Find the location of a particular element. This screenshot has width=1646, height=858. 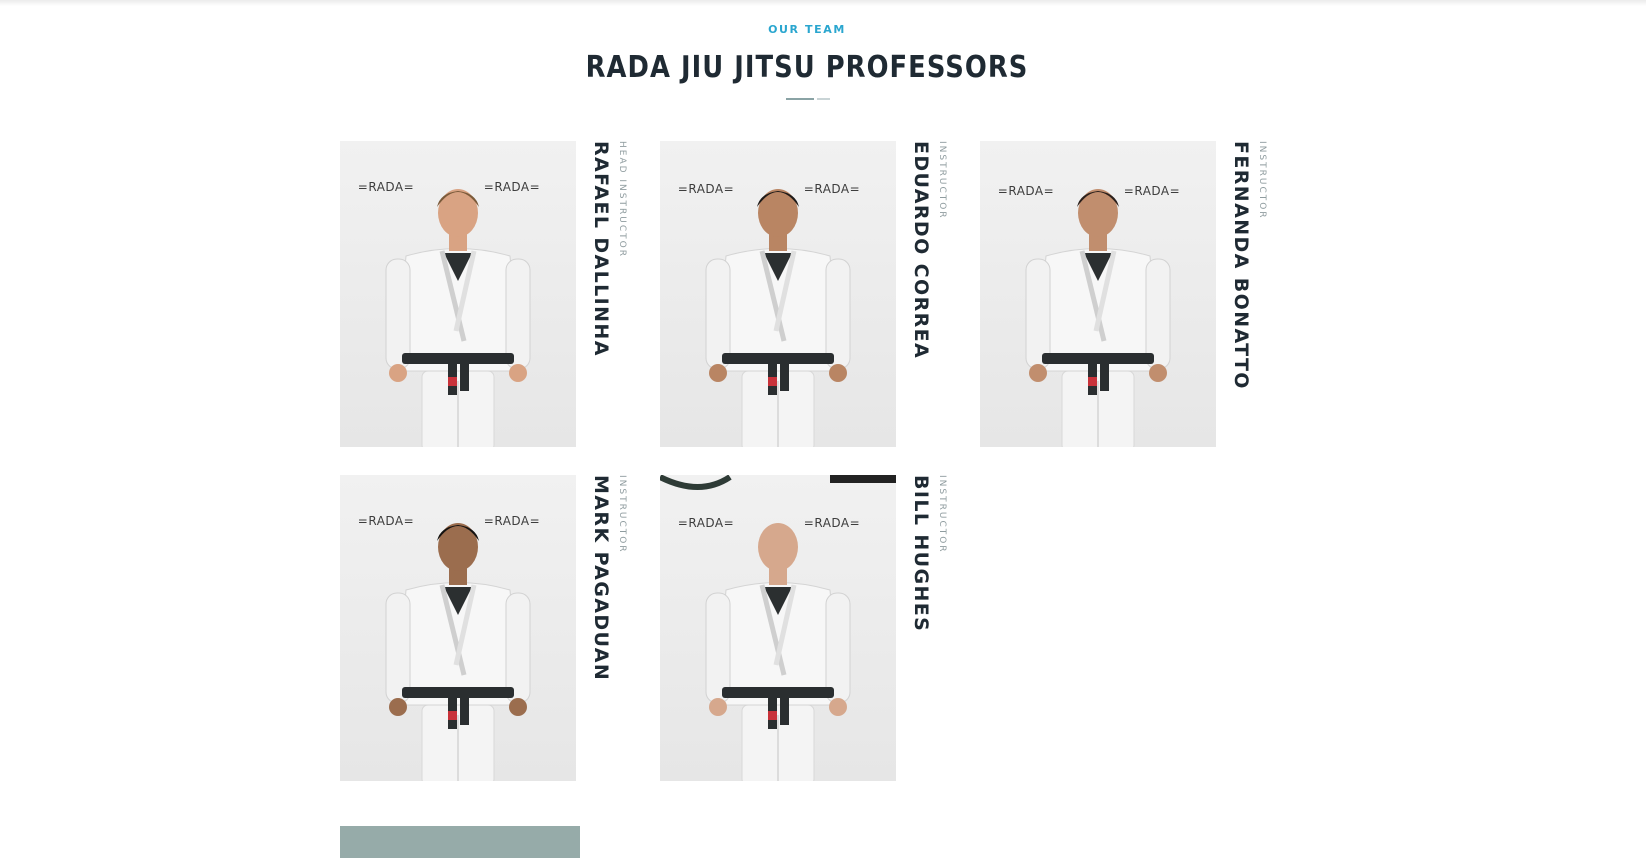

professor-card: =RADA= =RADA= MARK PAGADUAN INSTRUCTOR is located at coordinates (490, 628).